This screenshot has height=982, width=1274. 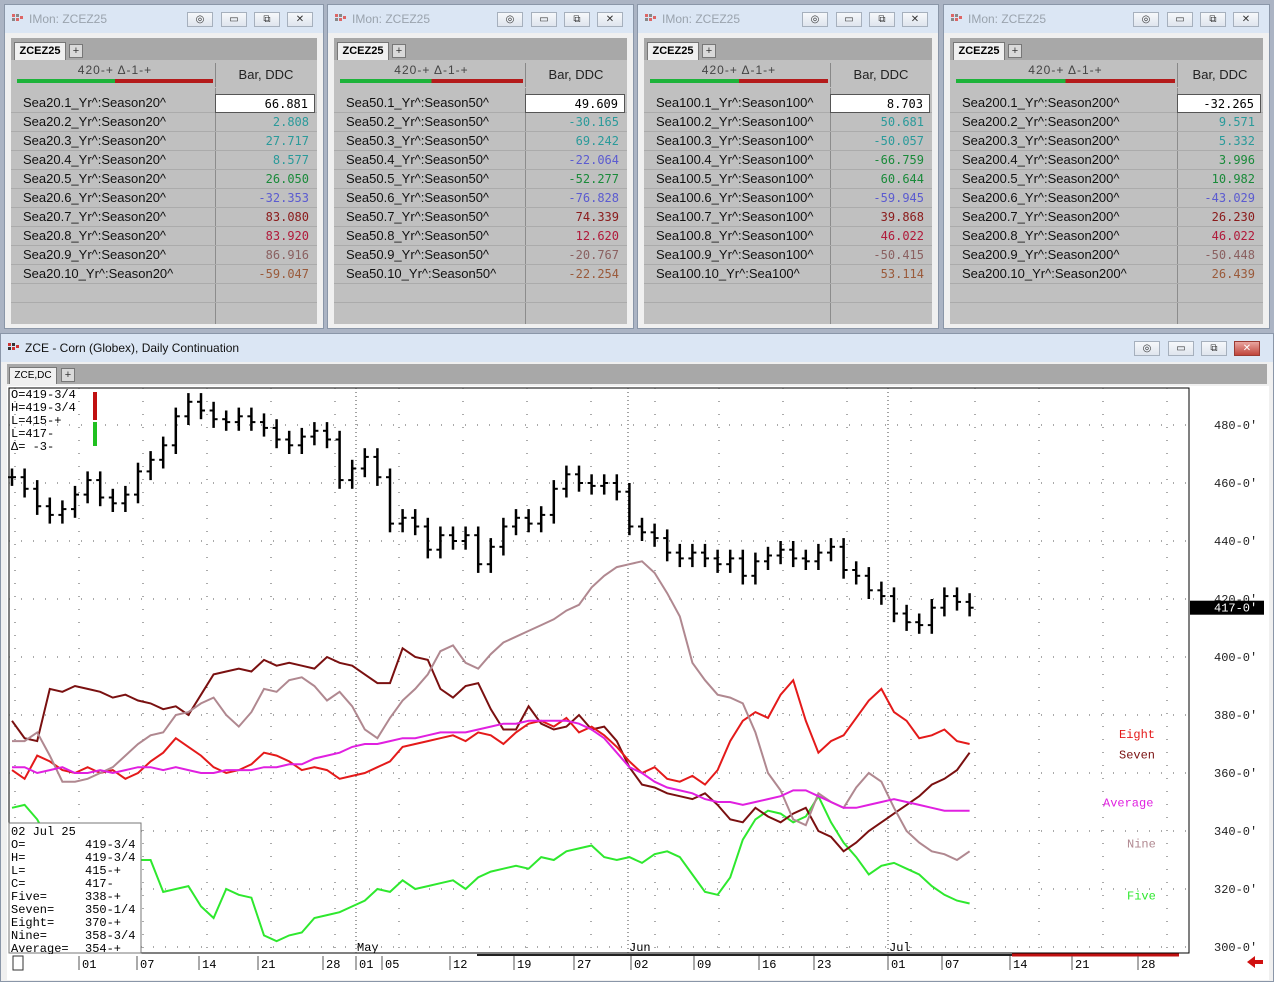 What do you see at coordinates (1106, 141) in the screenshot?
I see `monitor-row: Sea200.3_Yr^:Season200^ 5.332` at bounding box center [1106, 141].